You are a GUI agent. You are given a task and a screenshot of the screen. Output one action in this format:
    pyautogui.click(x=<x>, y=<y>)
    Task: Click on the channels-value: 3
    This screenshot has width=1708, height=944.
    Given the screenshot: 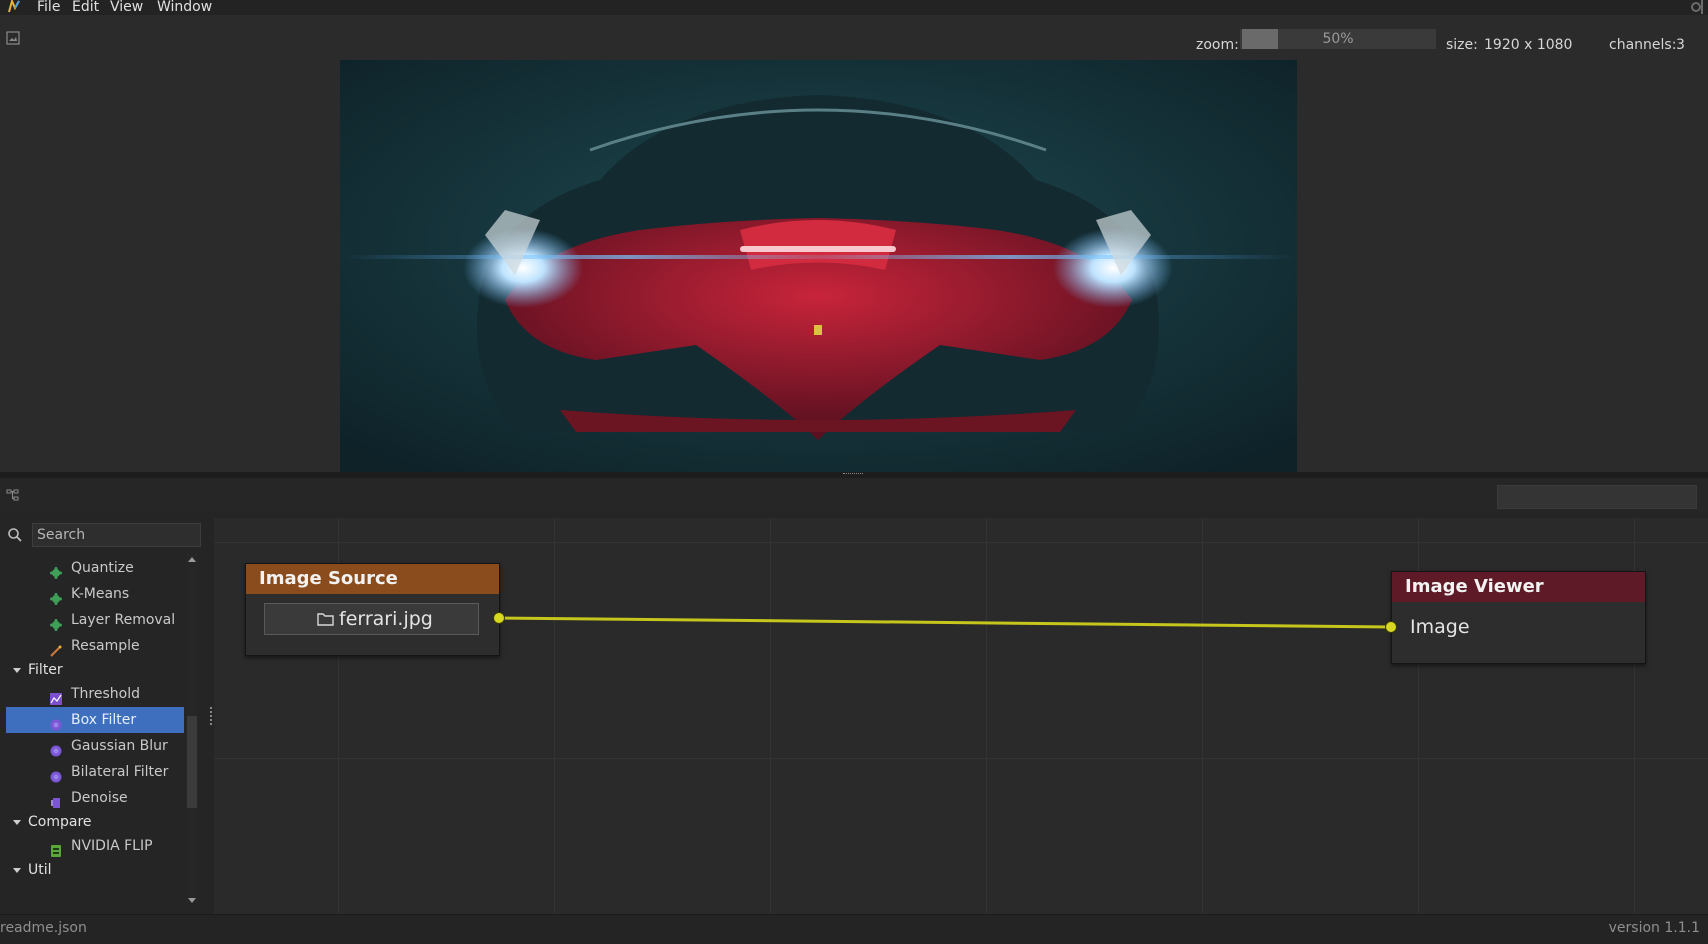 What is the action you would take?
    pyautogui.click(x=1680, y=45)
    